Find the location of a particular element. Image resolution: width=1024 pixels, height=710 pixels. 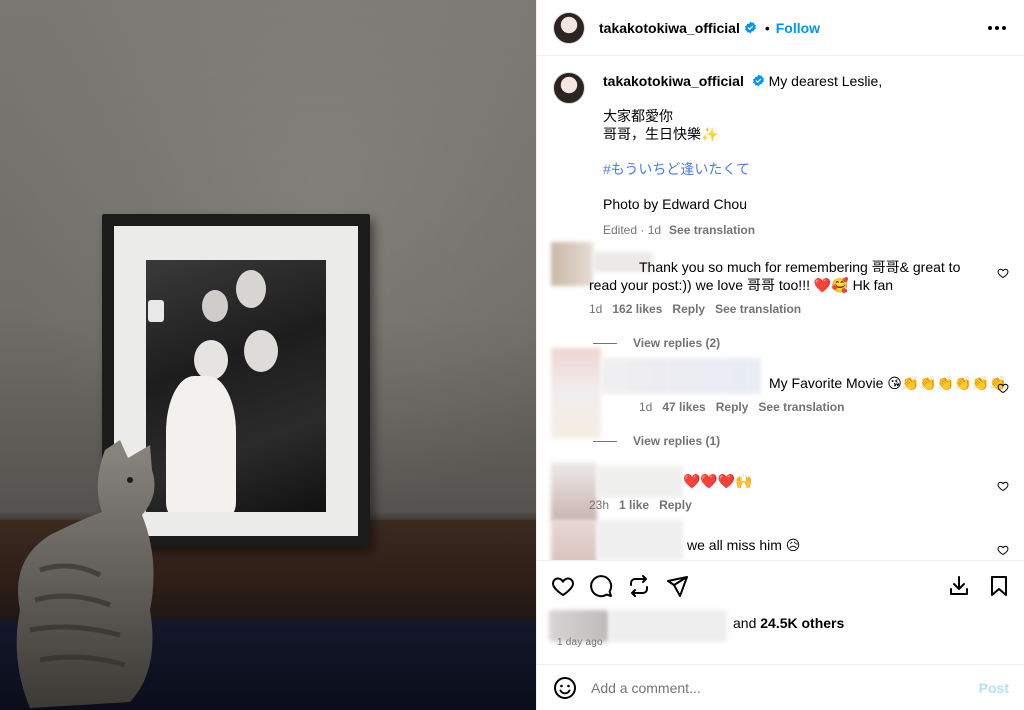

liker-name-redacted is located at coordinates (668, 626).